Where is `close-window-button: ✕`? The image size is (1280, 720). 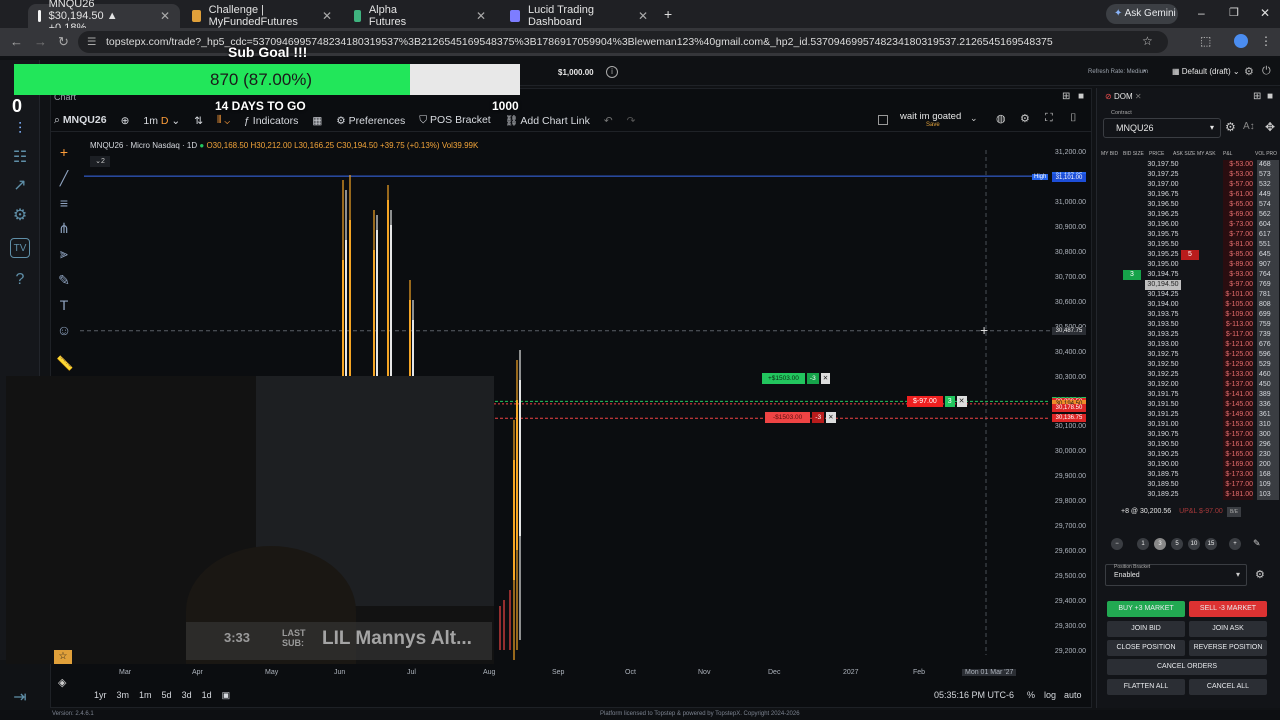
close-window-button: ✕ is located at coordinates (1265, 13).